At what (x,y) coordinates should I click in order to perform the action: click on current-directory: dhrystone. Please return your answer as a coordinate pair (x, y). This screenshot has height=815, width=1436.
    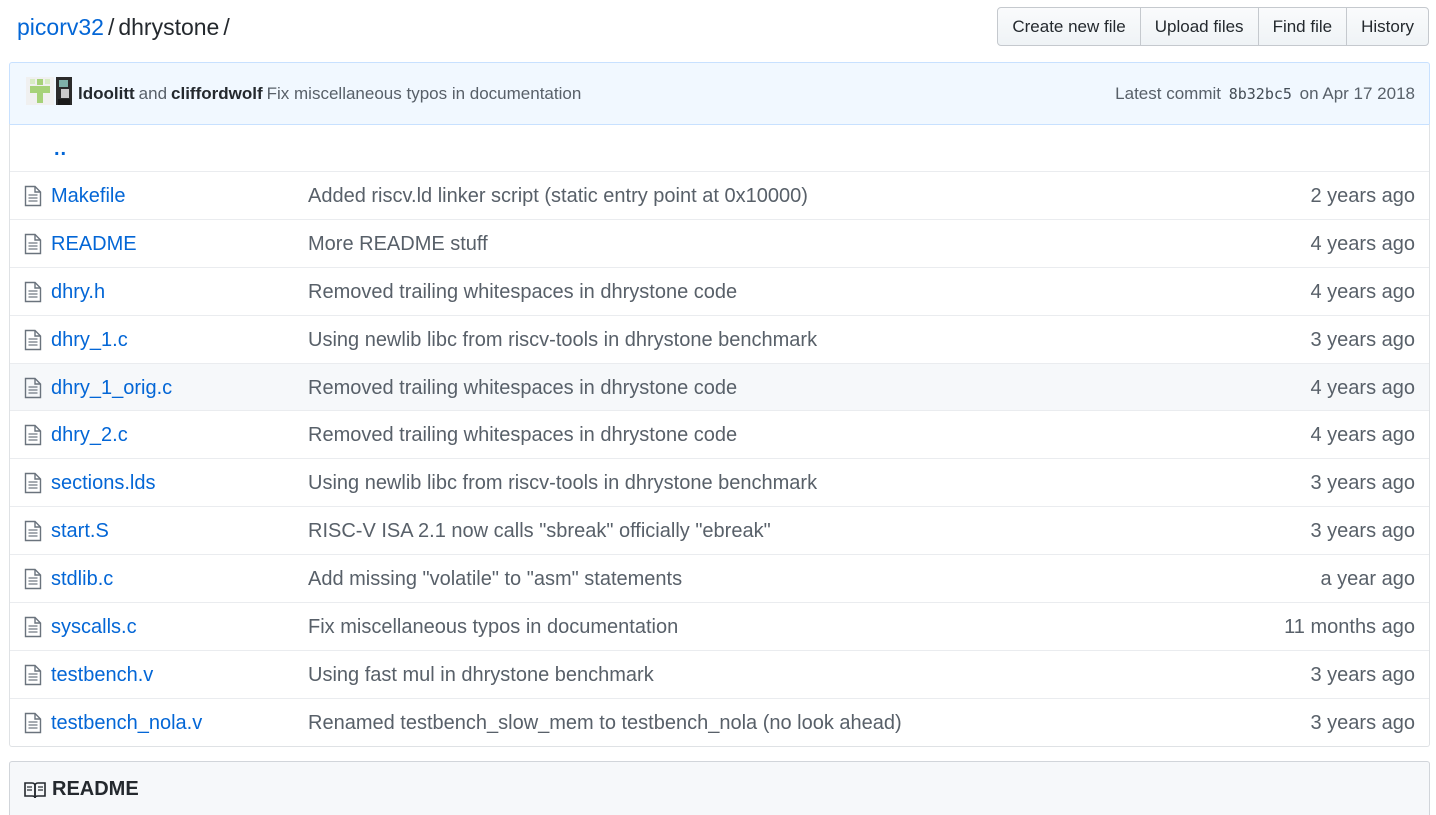
    Looking at the image, I should click on (169, 27).